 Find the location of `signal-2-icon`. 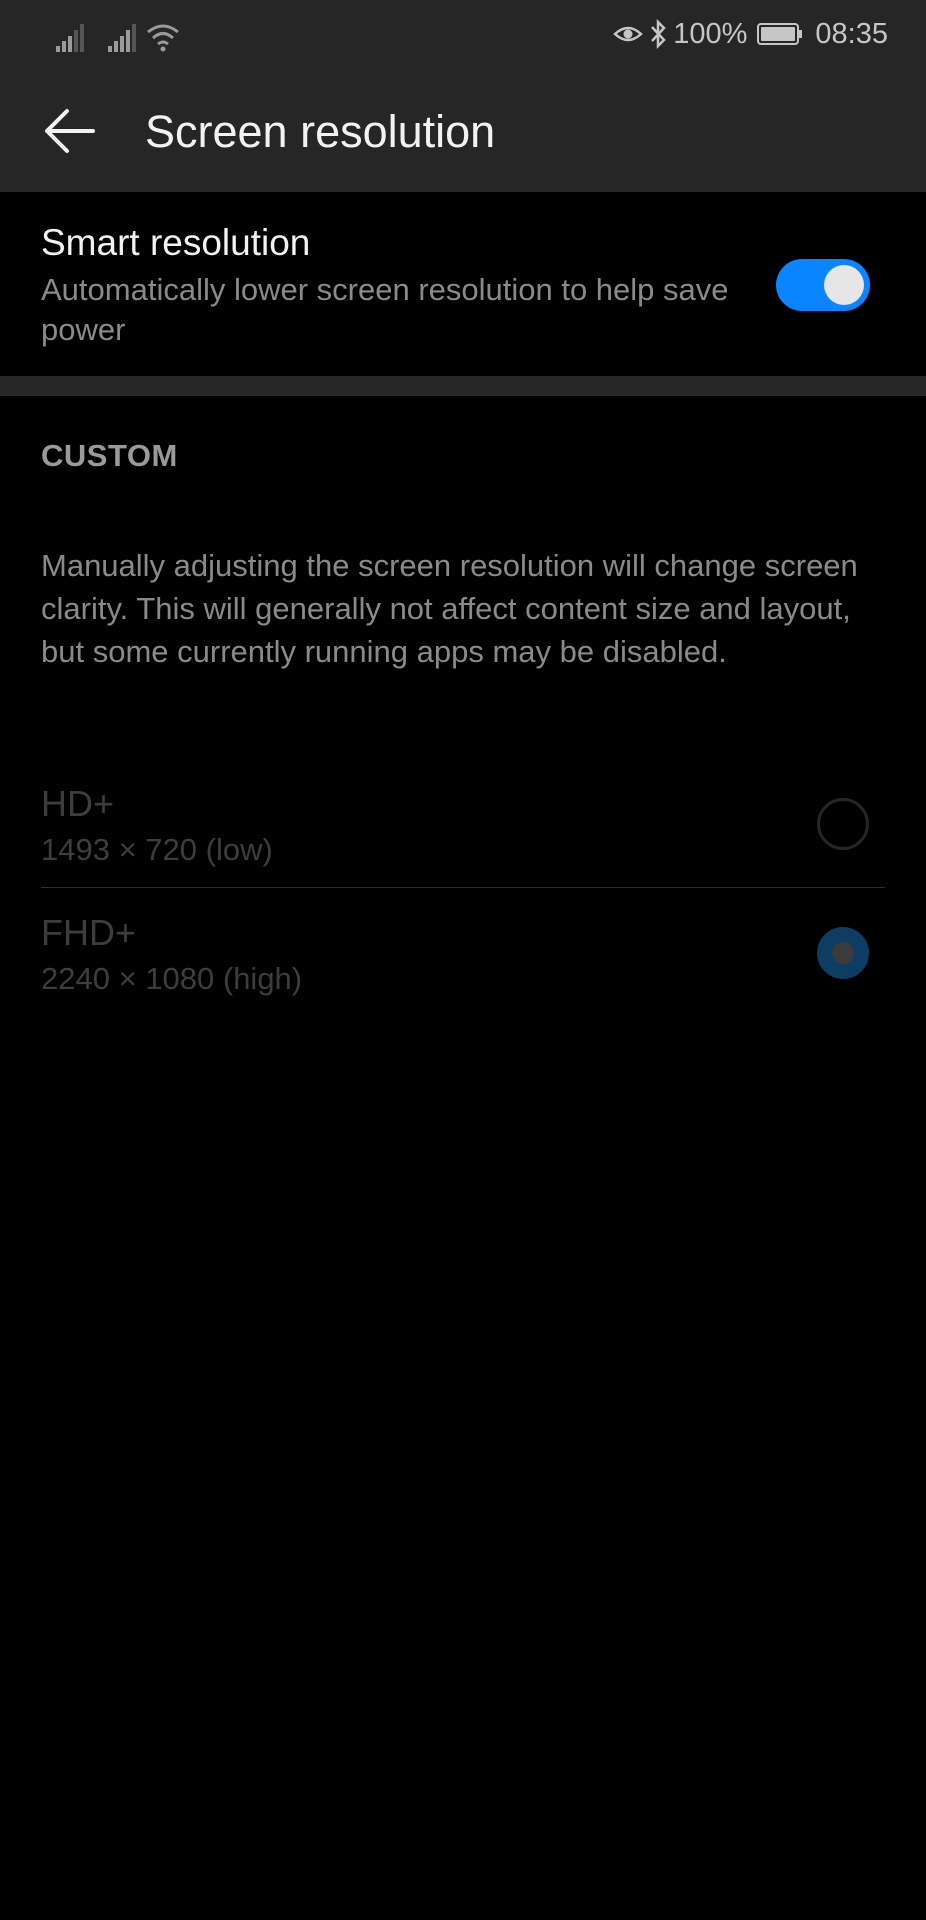

signal-2-icon is located at coordinates (123, 38).